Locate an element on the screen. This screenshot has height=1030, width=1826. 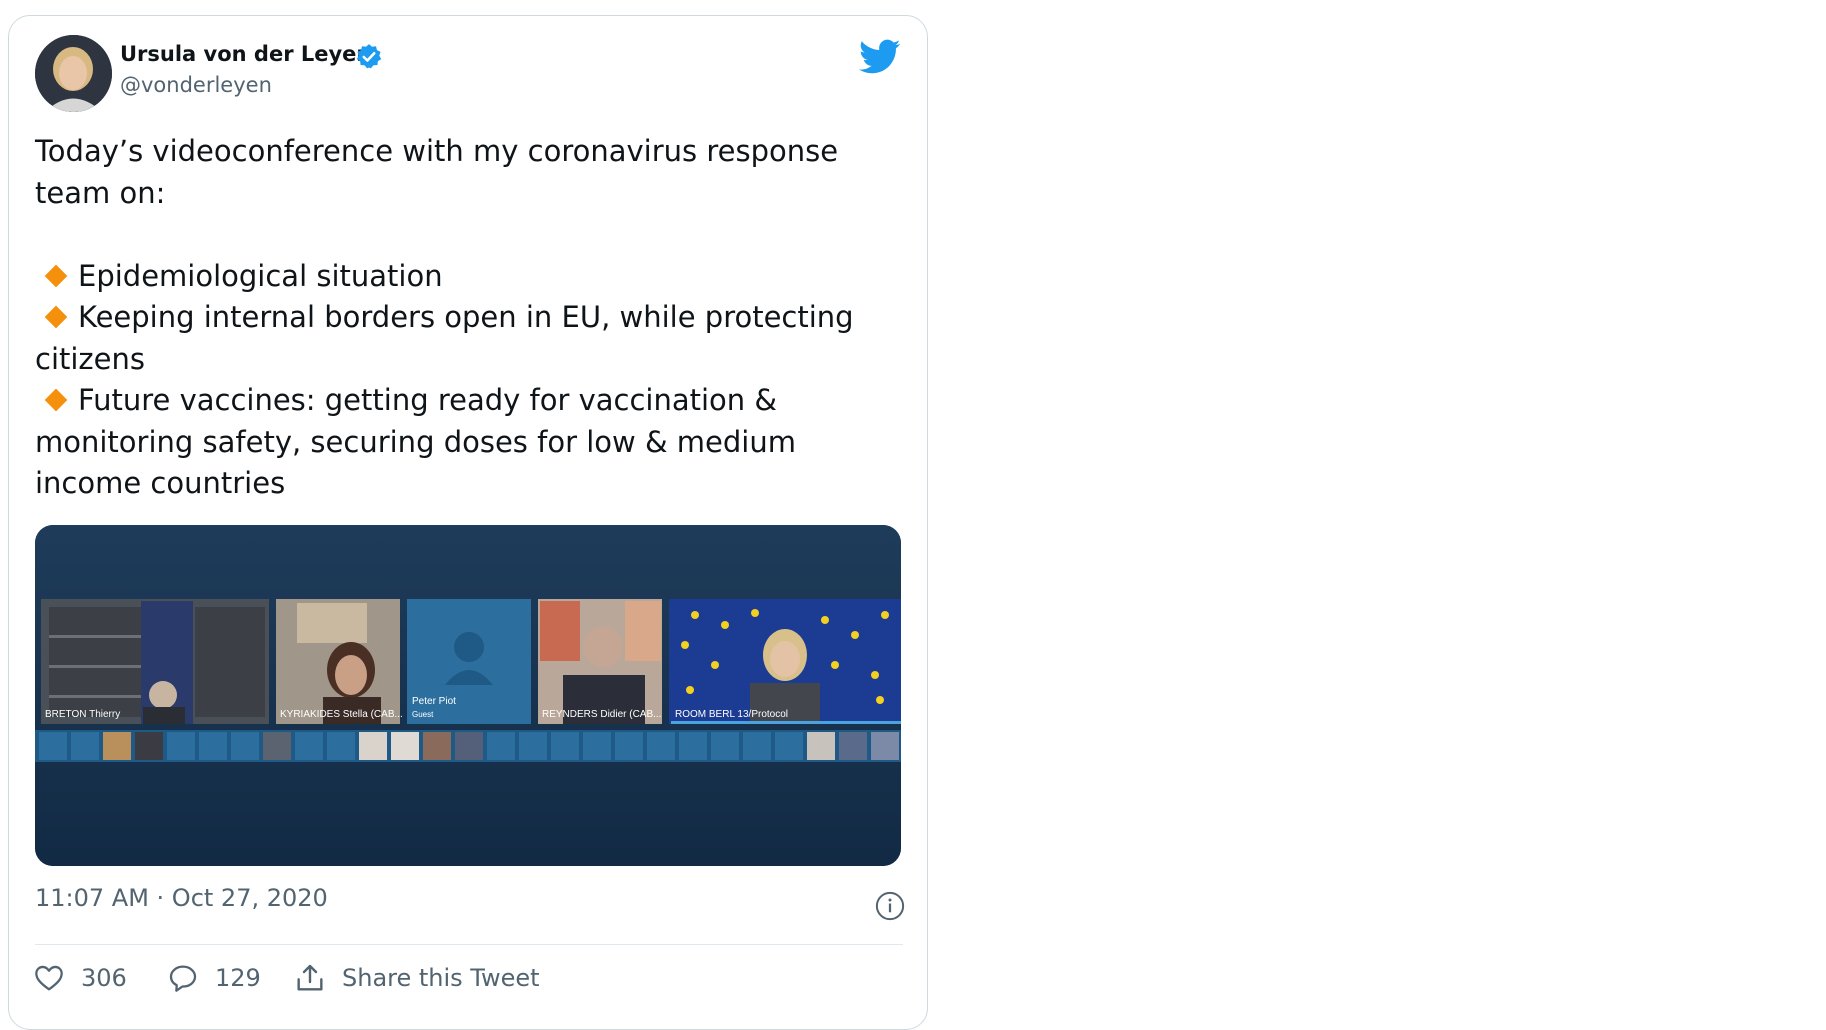
video-tile-breton is located at coordinates (155, 661).